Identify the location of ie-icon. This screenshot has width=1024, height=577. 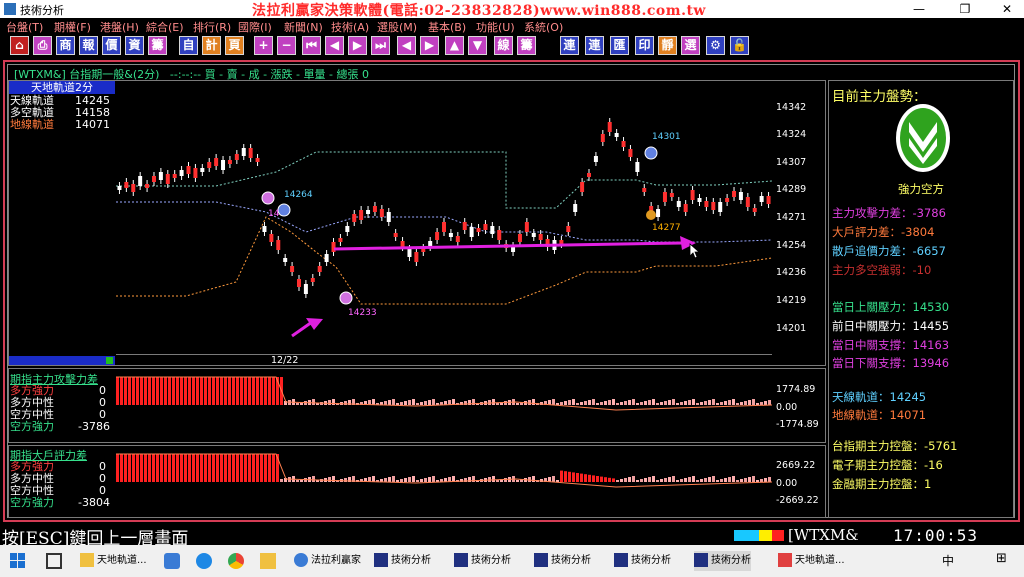
(204, 561).